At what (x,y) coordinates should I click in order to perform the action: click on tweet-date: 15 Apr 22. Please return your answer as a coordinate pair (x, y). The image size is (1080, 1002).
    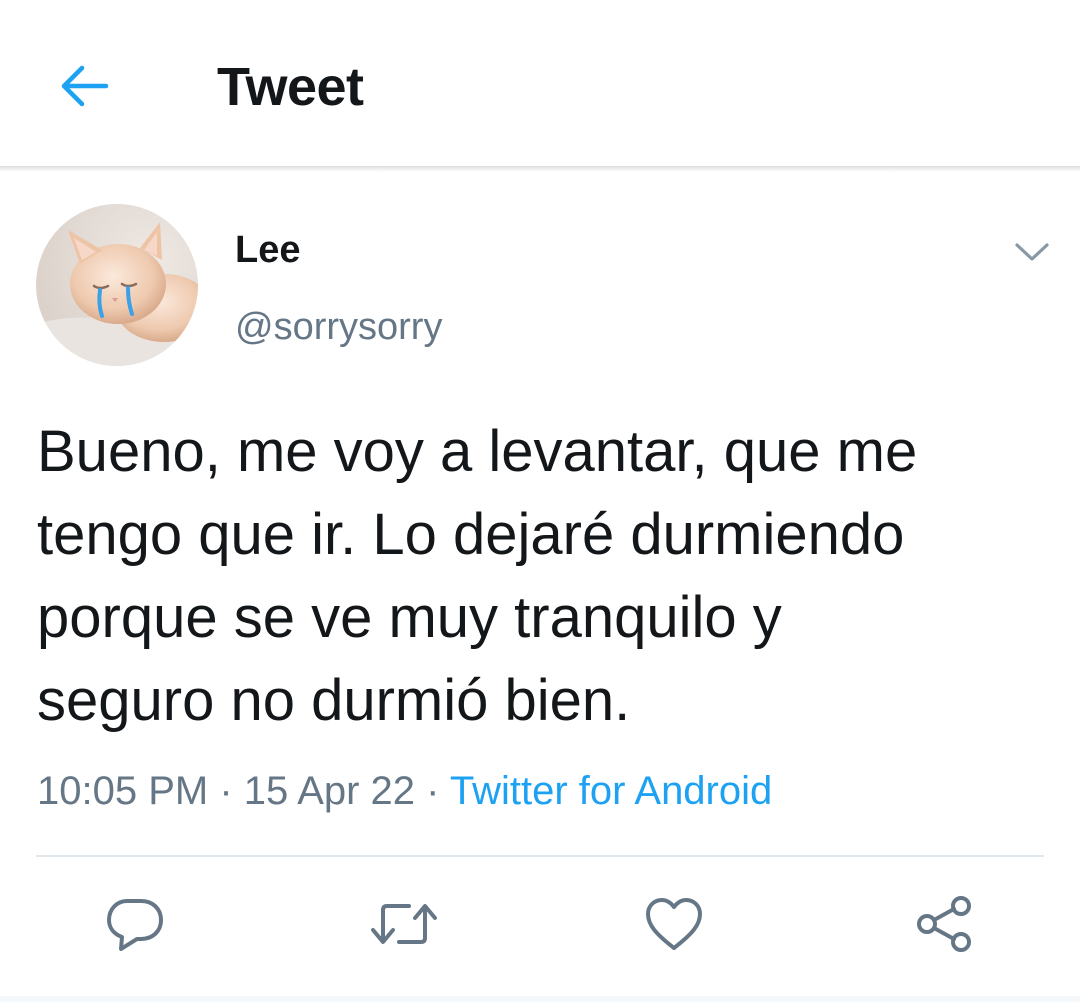
    Looking at the image, I should click on (329, 791).